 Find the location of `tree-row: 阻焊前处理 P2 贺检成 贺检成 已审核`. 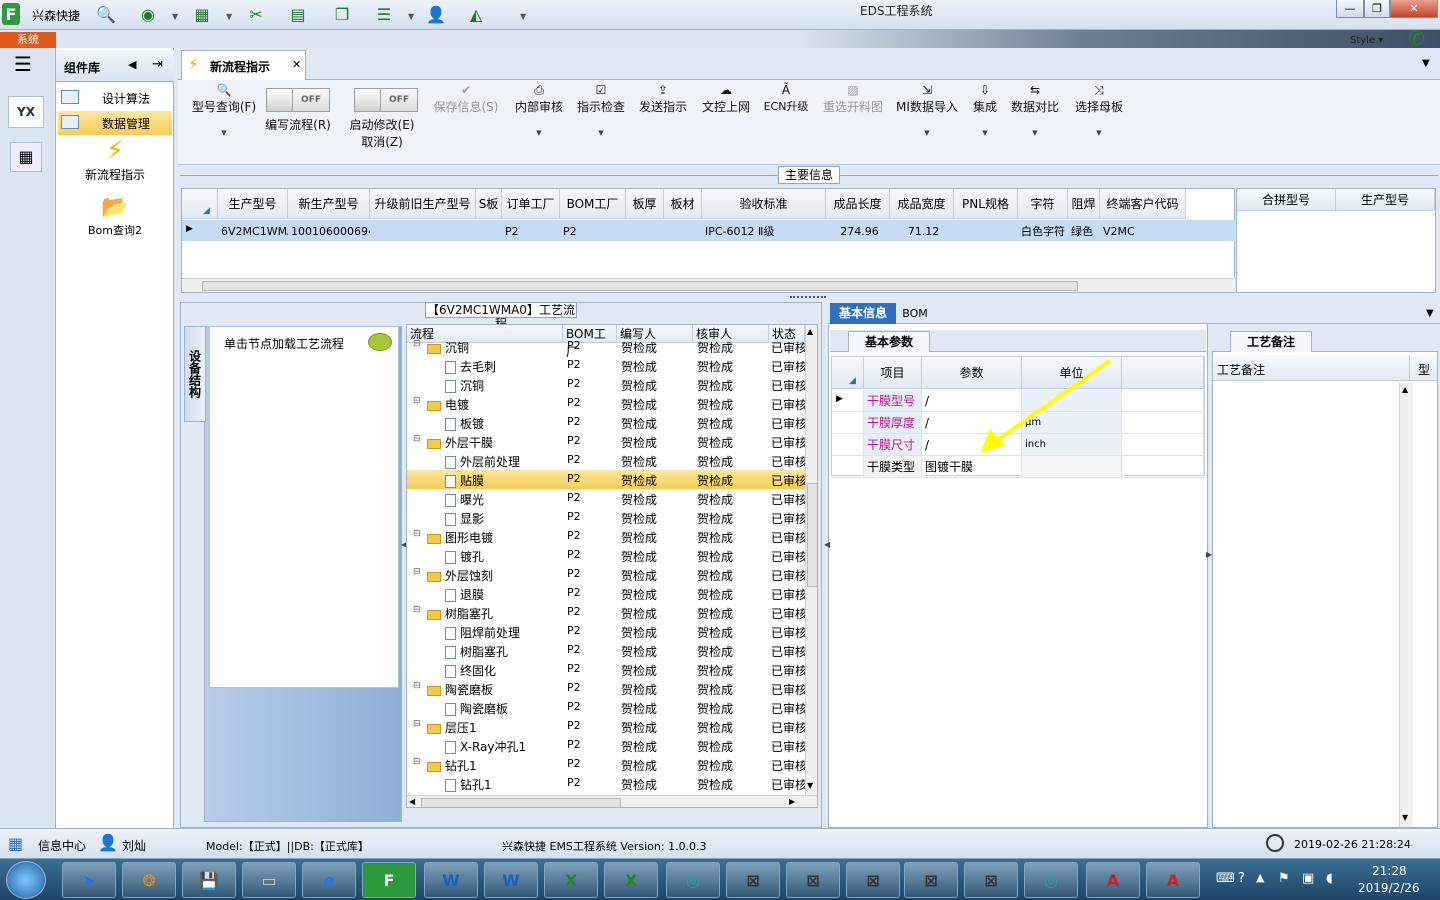

tree-row: 阻焊前处理 P2 贺检成 贺检成 已审核 is located at coordinates (607, 631).